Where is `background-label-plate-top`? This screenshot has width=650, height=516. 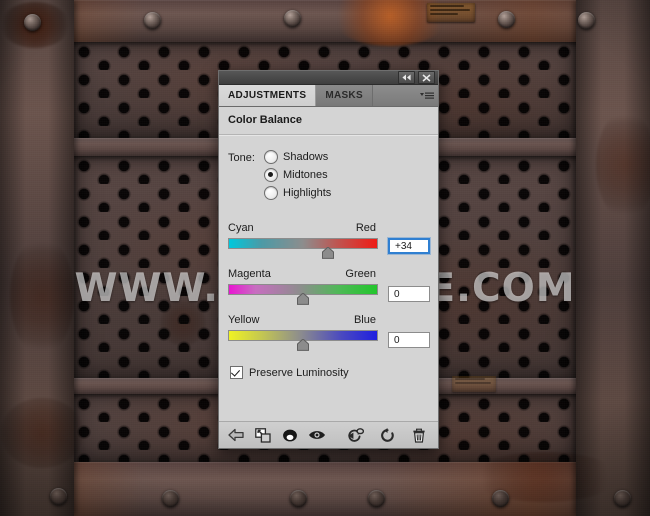 background-label-plate-top is located at coordinates (451, 12).